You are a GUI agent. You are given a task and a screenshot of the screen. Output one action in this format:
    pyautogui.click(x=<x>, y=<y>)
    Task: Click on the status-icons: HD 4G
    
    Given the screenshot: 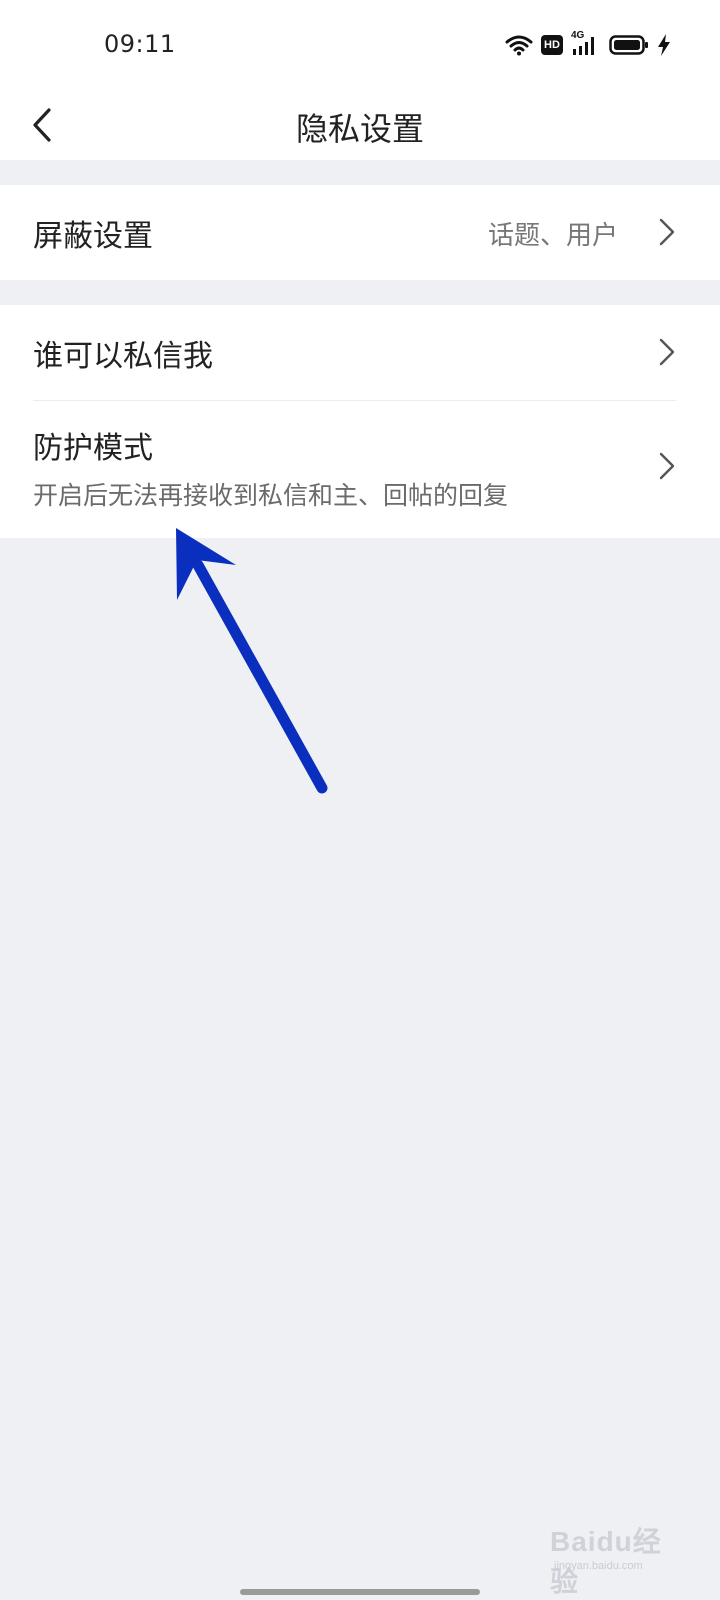 What is the action you would take?
    pyautogui.click(x=592, y=45)
    